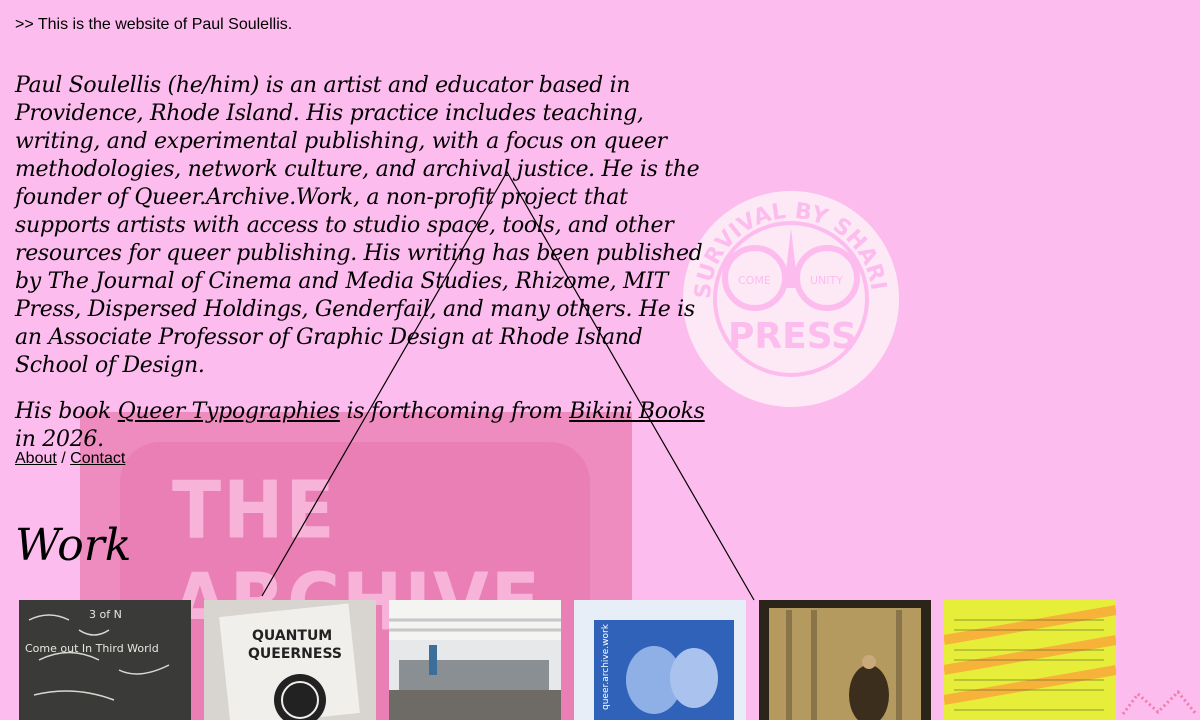 The width and height of the screenshot is (1200, 720). I want to click on corner-scribble-decoration, so click(1159, 702).